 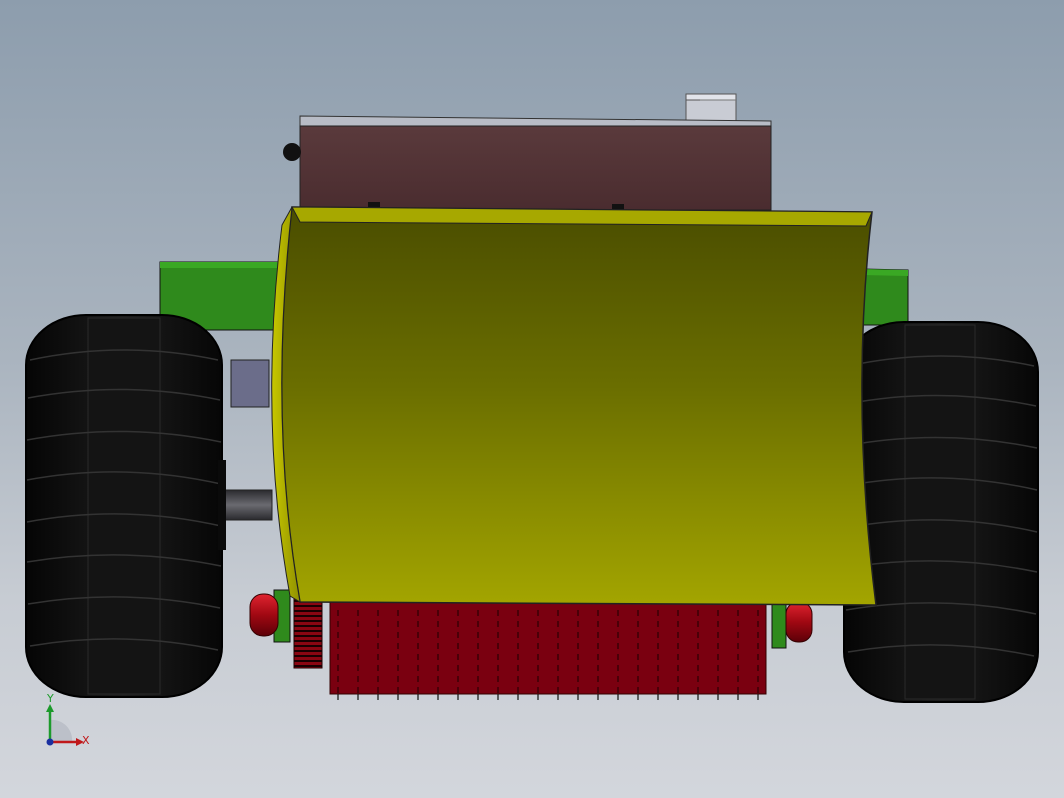 What do you see at coordinates (50, 698) in the screenshot?
I see `y-axis-label: Y` at bounding box center [50, 698].